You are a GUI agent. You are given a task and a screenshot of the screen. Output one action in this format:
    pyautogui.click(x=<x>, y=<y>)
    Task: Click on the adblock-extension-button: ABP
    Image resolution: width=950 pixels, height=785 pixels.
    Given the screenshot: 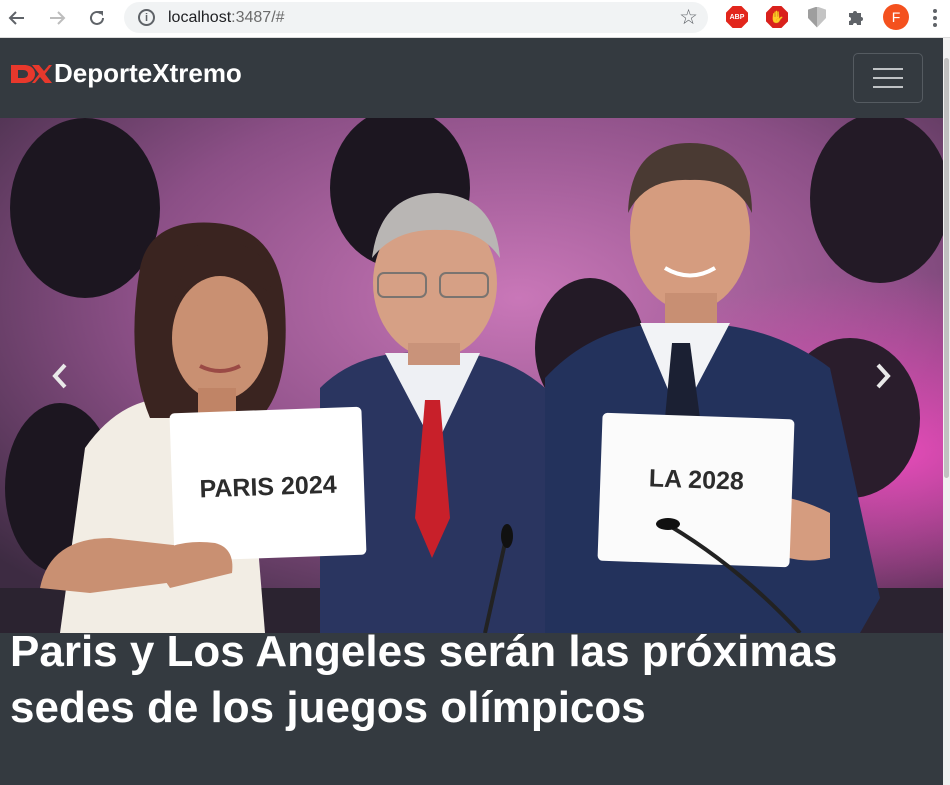 What is the action you would take?
    pyautogui.click(x=737, y=17)
    